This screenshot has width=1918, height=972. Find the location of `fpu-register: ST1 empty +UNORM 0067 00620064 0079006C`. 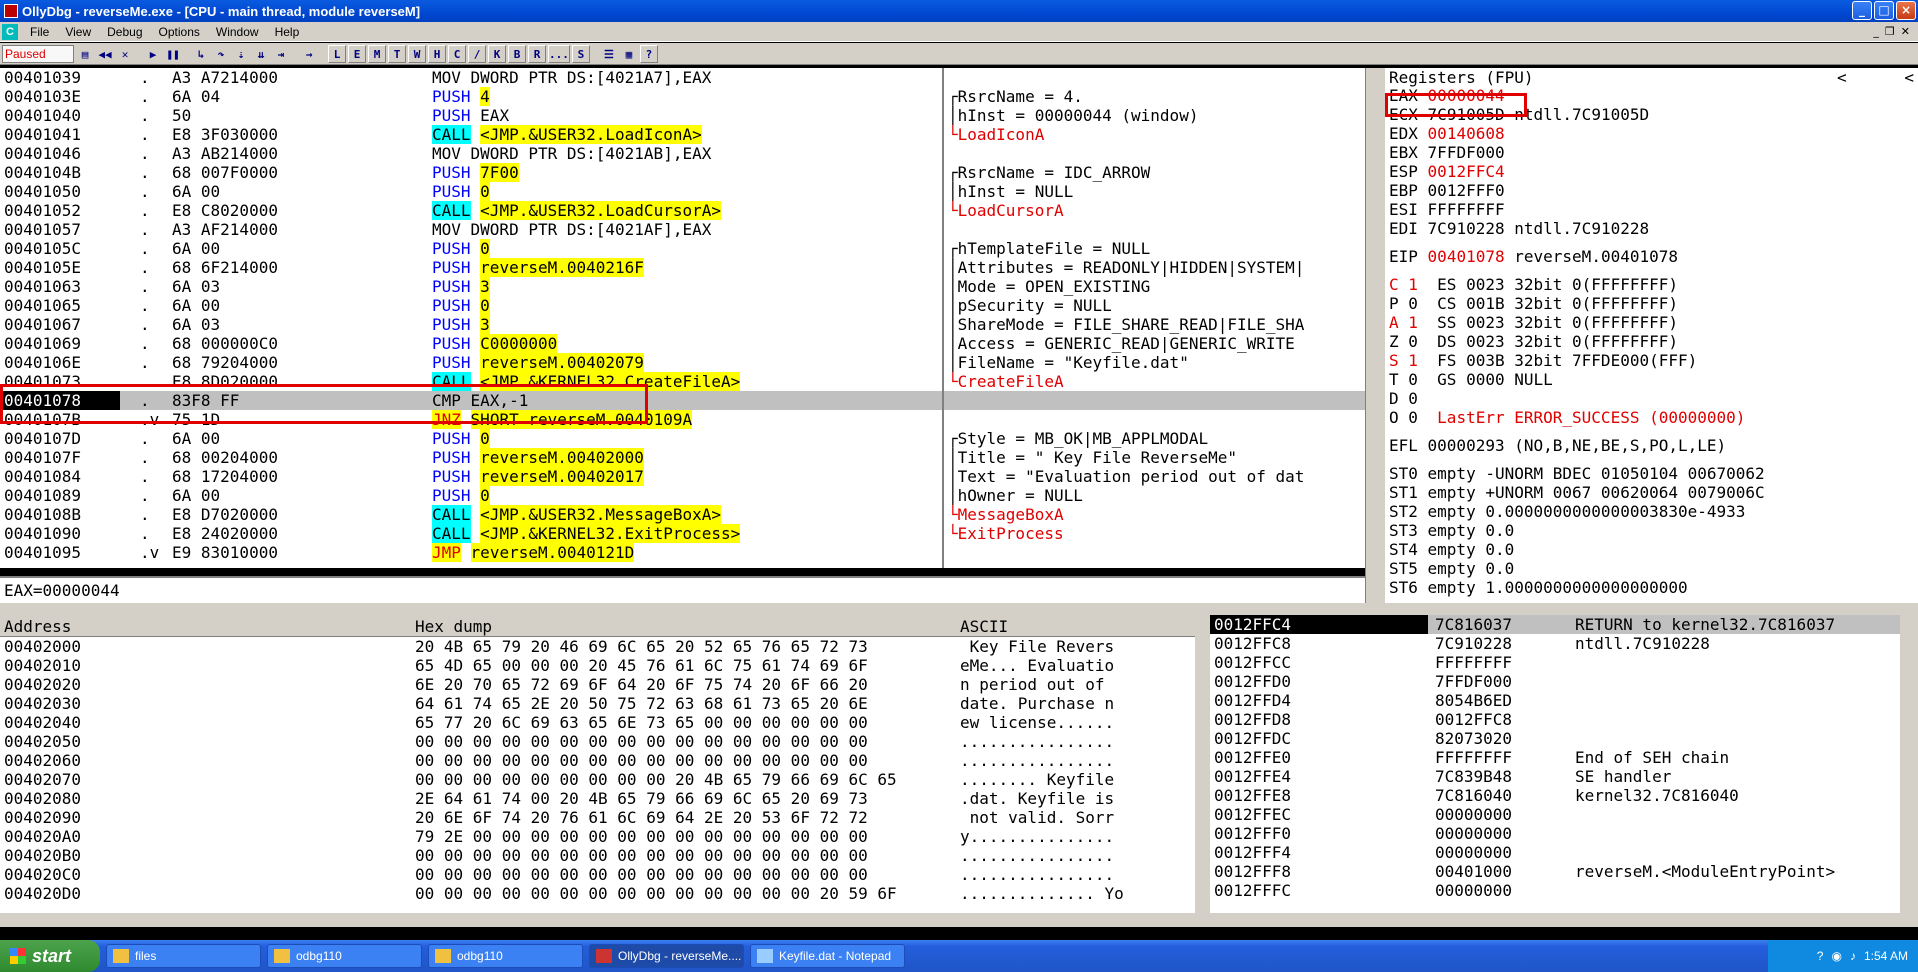

fpu-register: ST1 empty +UNORM 0067 00620064 0079006C is located at coordinates (1651, 492).